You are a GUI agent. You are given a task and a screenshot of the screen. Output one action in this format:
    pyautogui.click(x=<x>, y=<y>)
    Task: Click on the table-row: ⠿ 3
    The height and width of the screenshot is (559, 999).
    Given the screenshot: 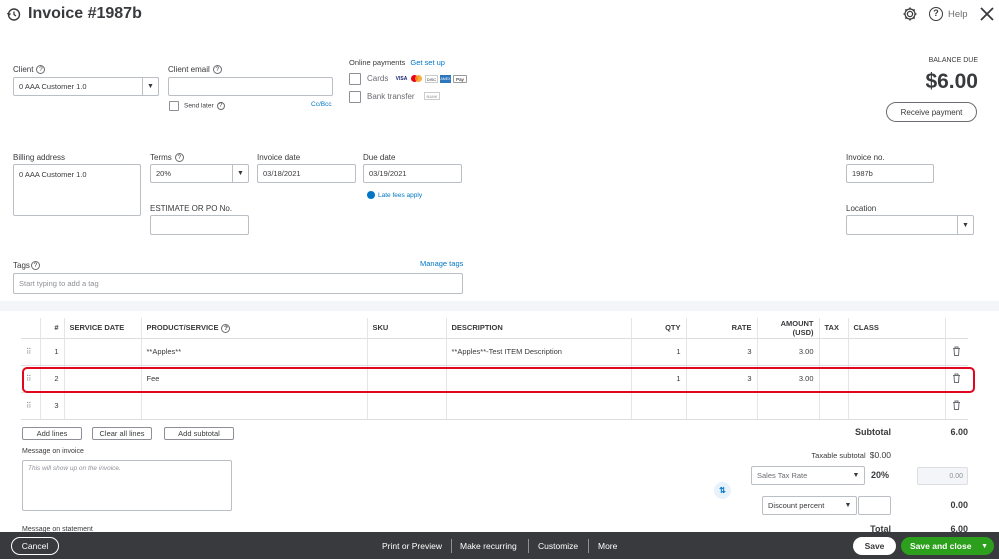 What is the action you would take?
    pyautogui.click(x=494, y=406)
    